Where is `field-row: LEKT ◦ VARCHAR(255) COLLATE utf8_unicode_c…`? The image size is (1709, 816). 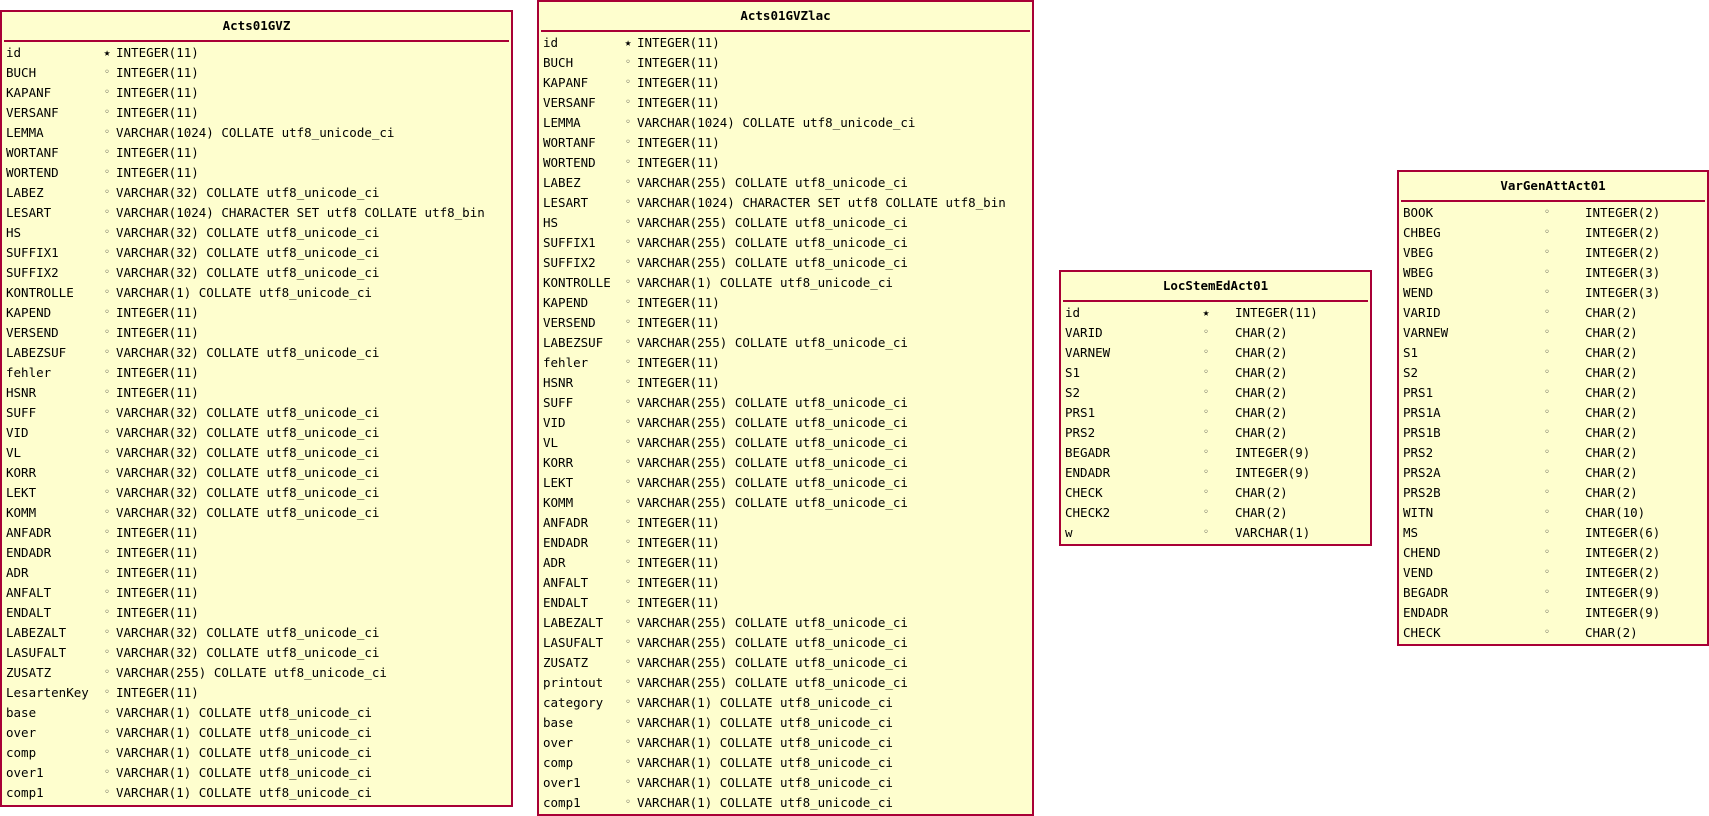
field-row: LEKT ◦ VARCHAR(255) COLLATE utf8_unicode_c… is located at coordinates (785, 483).